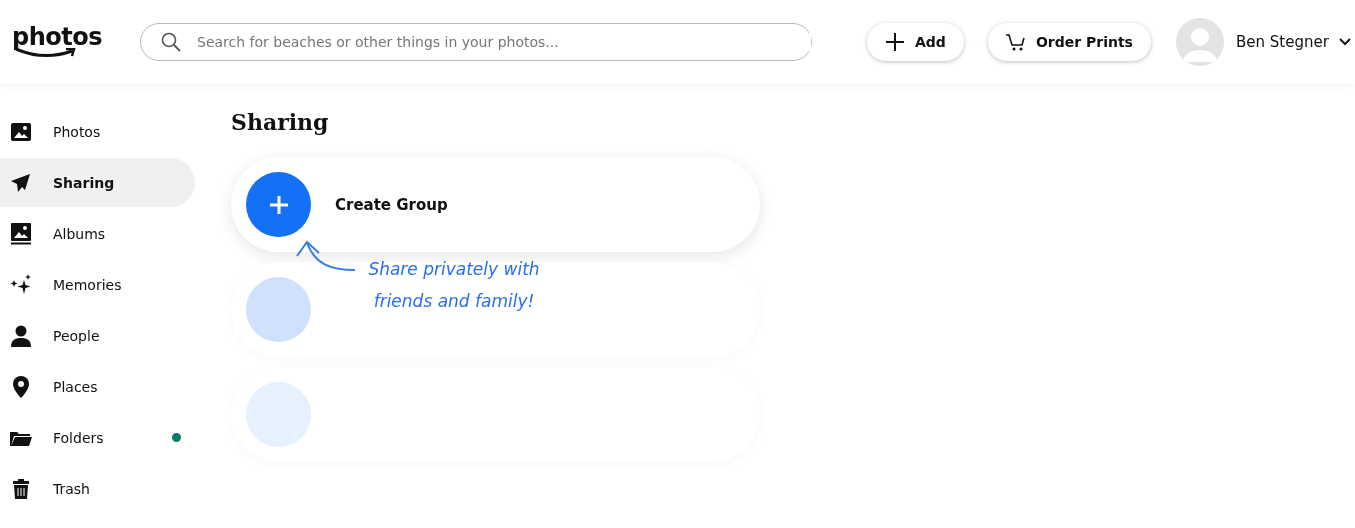 This screenshot has height=528, width=1355. I want to click on sidebar-item: Albums, so click(97, 233).